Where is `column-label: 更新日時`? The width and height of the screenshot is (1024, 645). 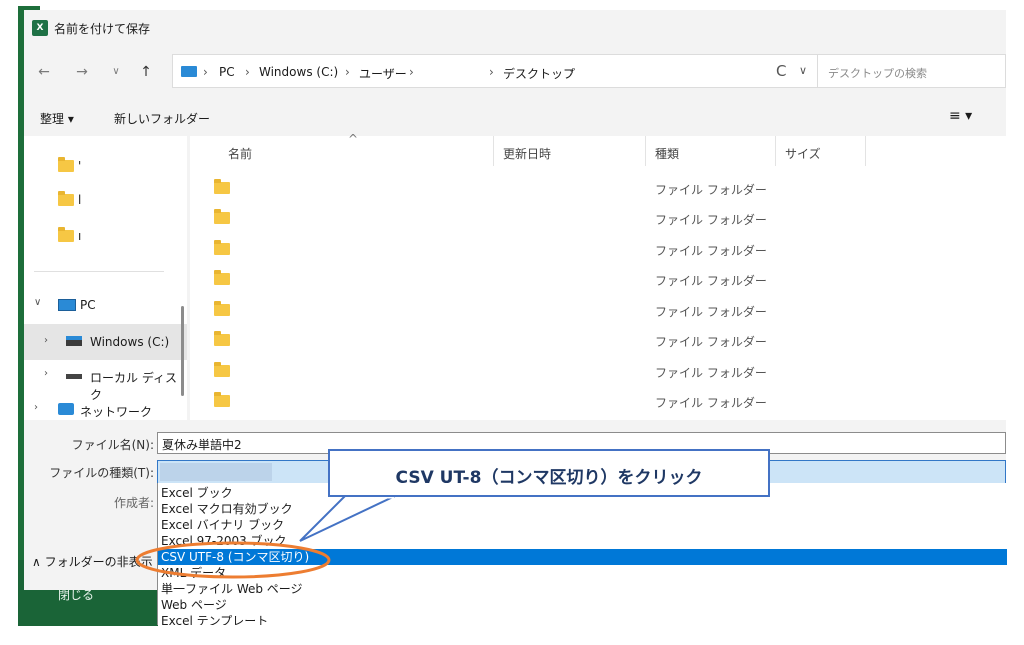
column-label: 更新日時 is located at coordinates (527, 154).